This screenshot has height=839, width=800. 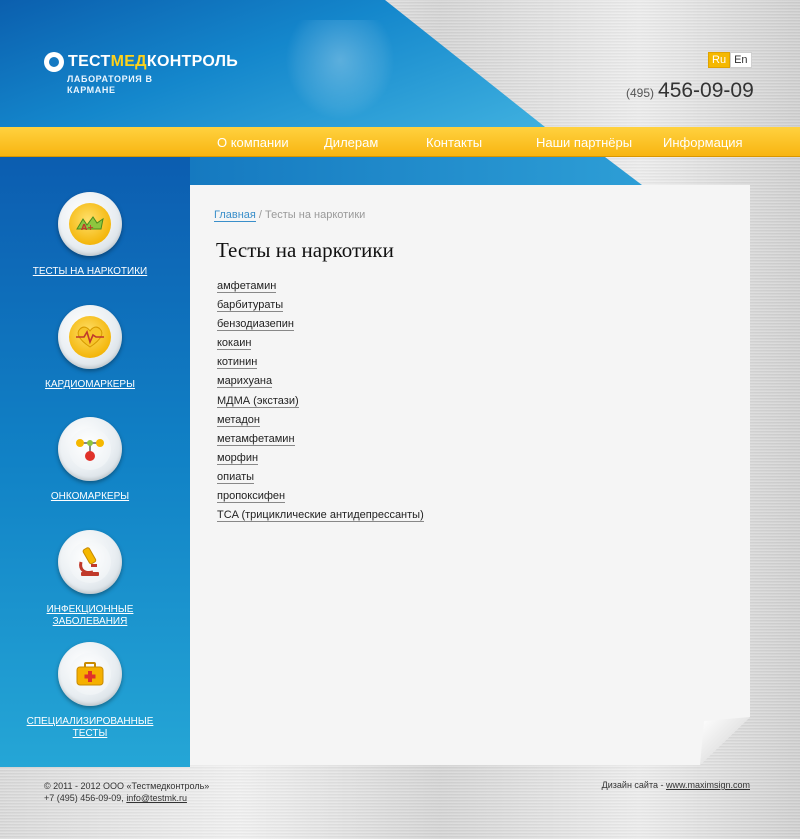 I want to click on sidebar-item-specialized: СПЕЦИАЛИЗИРОВАННЫЕ ТЕСТЫ, so click(x=90, y=691).